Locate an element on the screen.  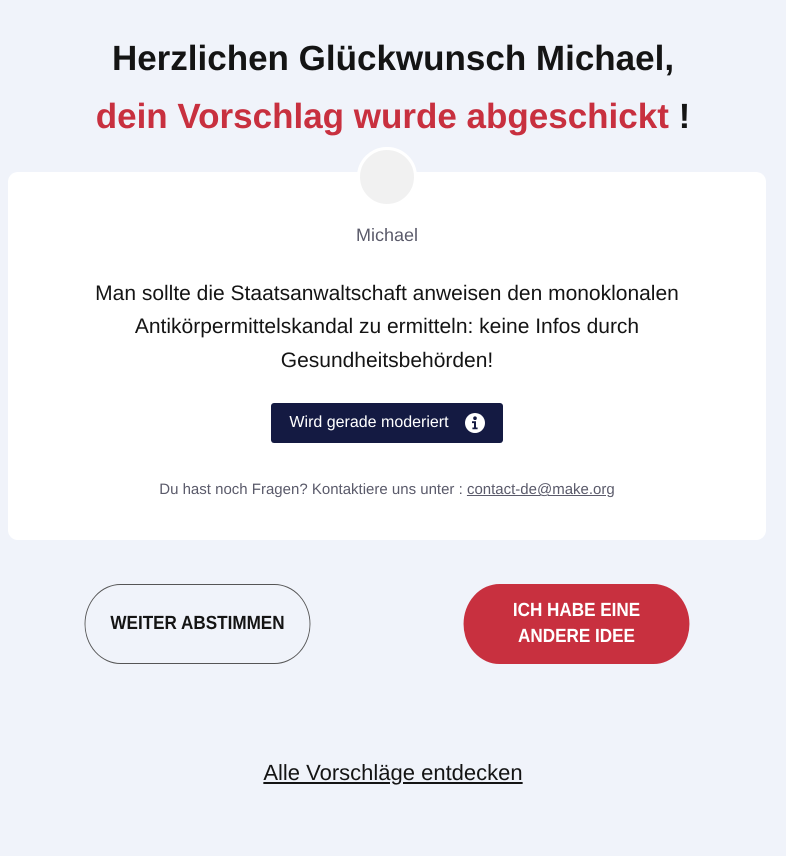
info-icon is located at coordinates (474, 423).